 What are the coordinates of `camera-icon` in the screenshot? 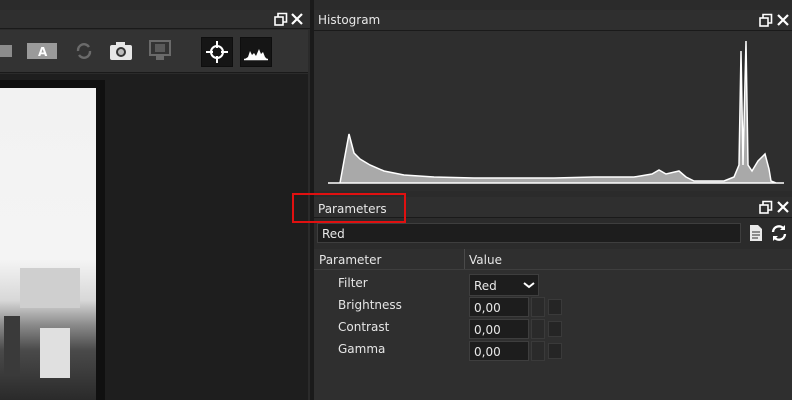 It's located at (121, 51).